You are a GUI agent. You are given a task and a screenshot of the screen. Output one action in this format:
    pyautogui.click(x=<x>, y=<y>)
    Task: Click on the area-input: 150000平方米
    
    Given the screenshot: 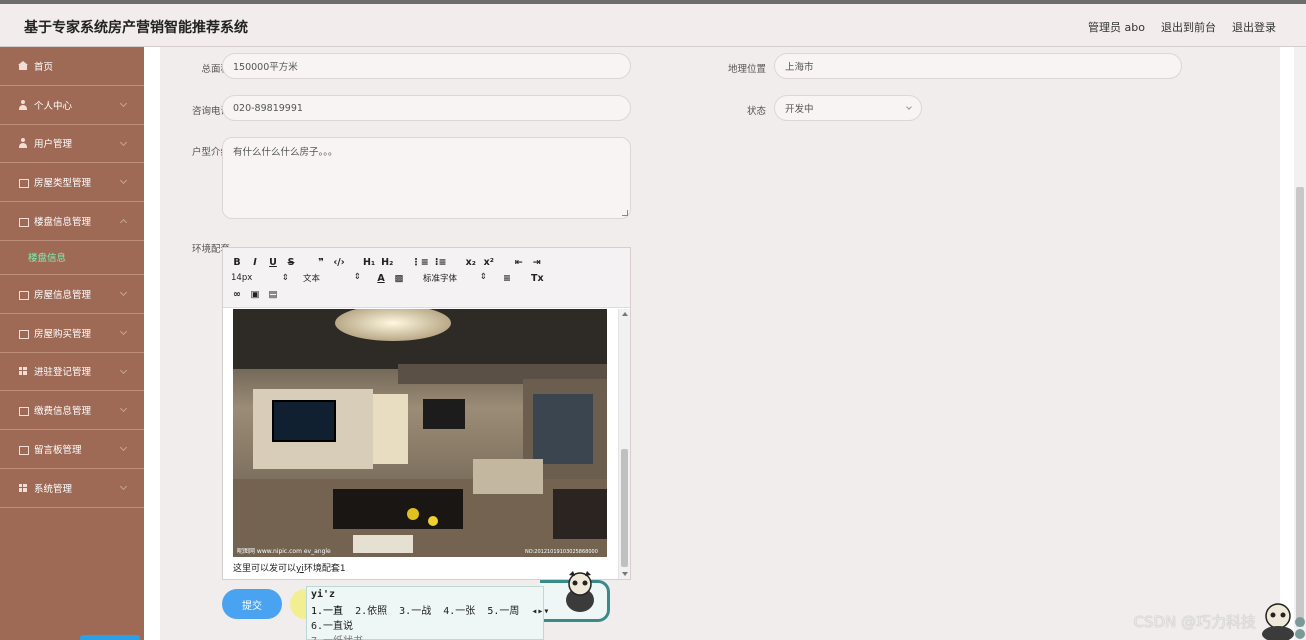 What is the action you would take?
    pyautogui.click(x=426, y=66)
    